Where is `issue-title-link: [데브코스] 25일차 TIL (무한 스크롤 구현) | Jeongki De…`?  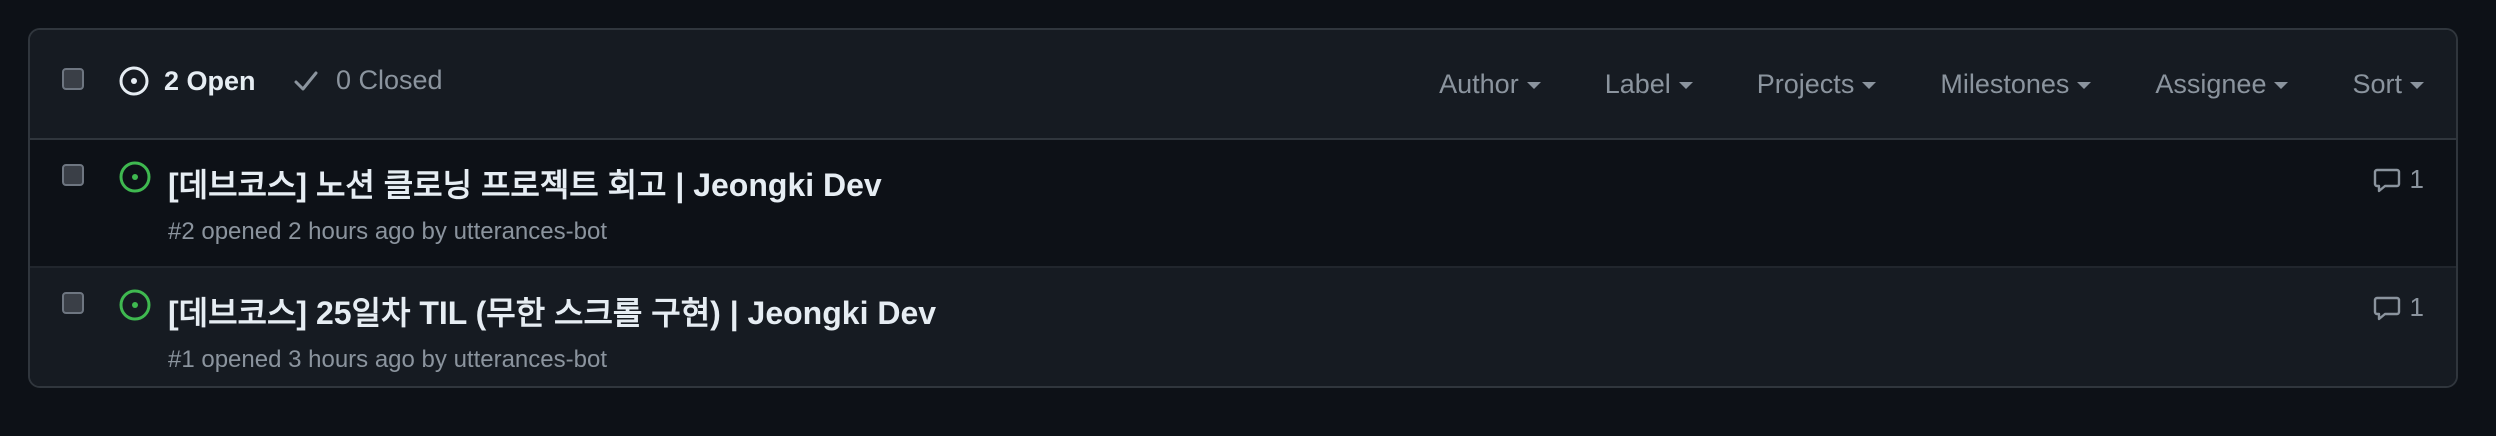 issue-title-link: [데브코스] 25일차 TIL (무한 스크롤 구현) | Jeongki De… is located at coordinates (552, 311).